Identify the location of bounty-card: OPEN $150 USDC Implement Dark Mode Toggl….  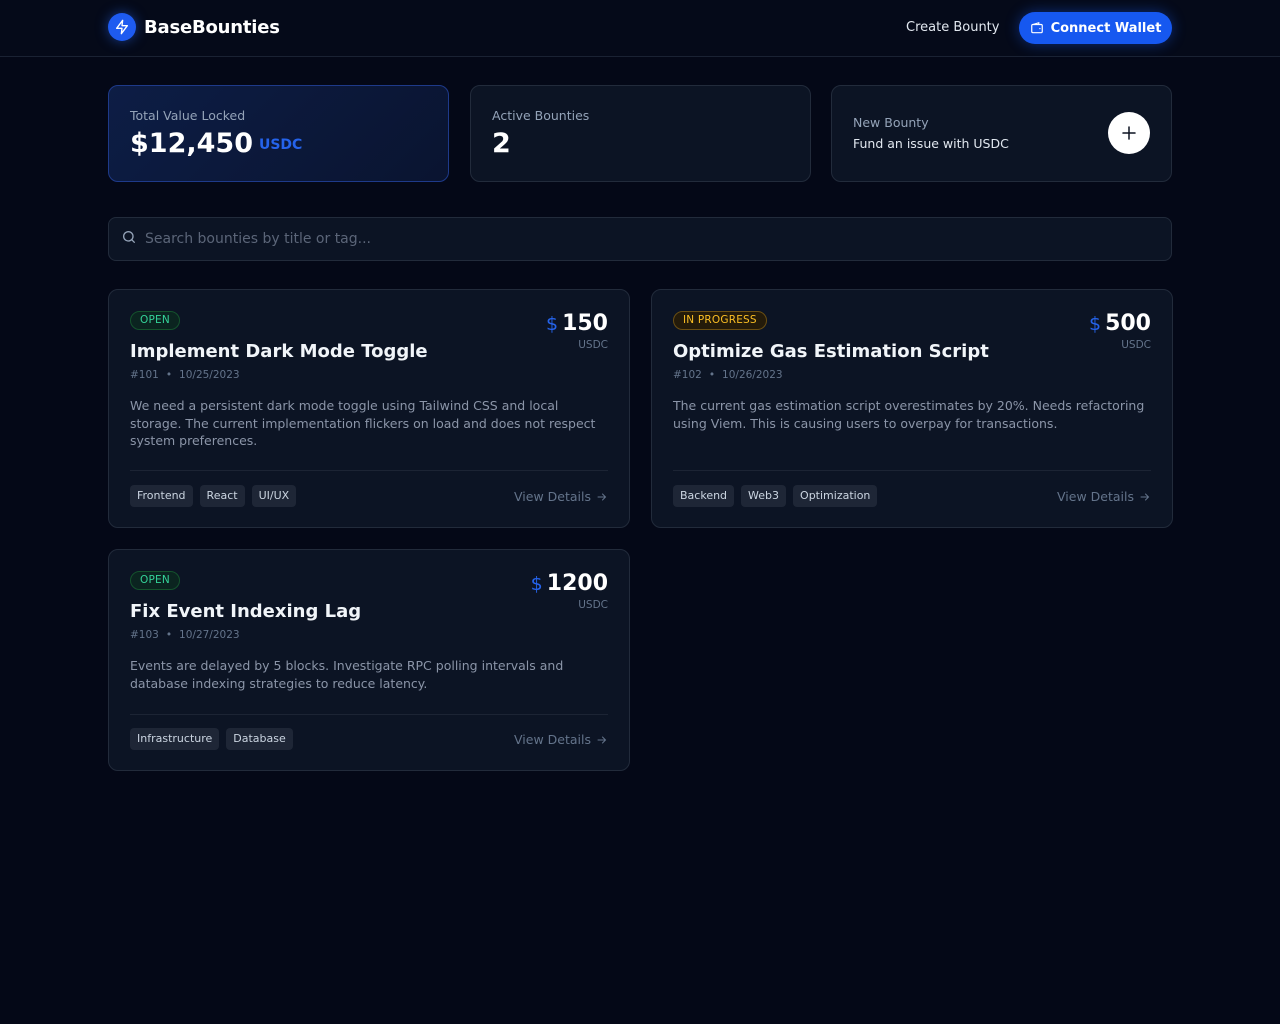
(369, 408).